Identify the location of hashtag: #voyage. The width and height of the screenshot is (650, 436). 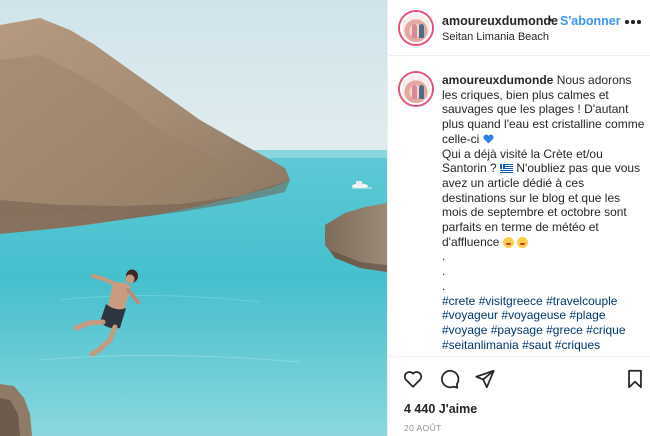
(464, 330).